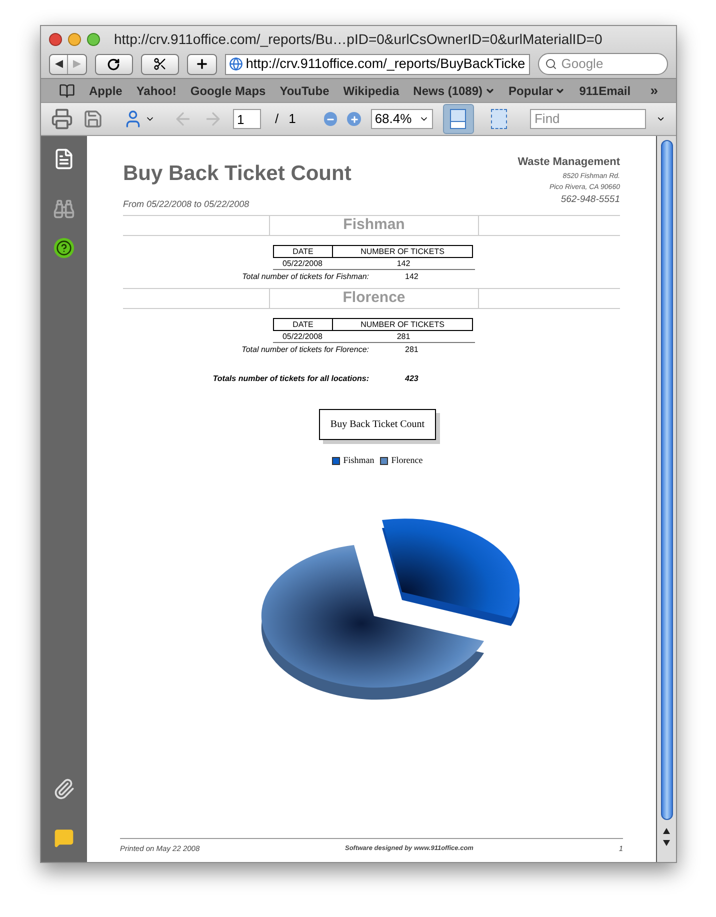 Image resolution: width=716 pixels, height=917 pixels. What do you see at coordinates (305, 91) in the screenshot?
I see `bookmark-link: YouTube` at bounding box center [305, 91].